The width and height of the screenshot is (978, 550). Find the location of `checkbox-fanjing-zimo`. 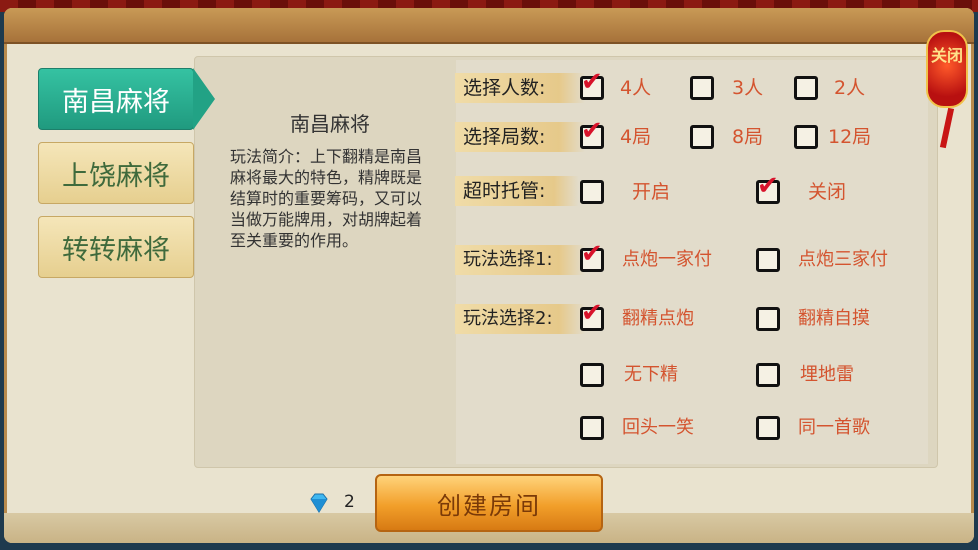

checkbox-fanjing-zimo is located at coordinates (768, 319).